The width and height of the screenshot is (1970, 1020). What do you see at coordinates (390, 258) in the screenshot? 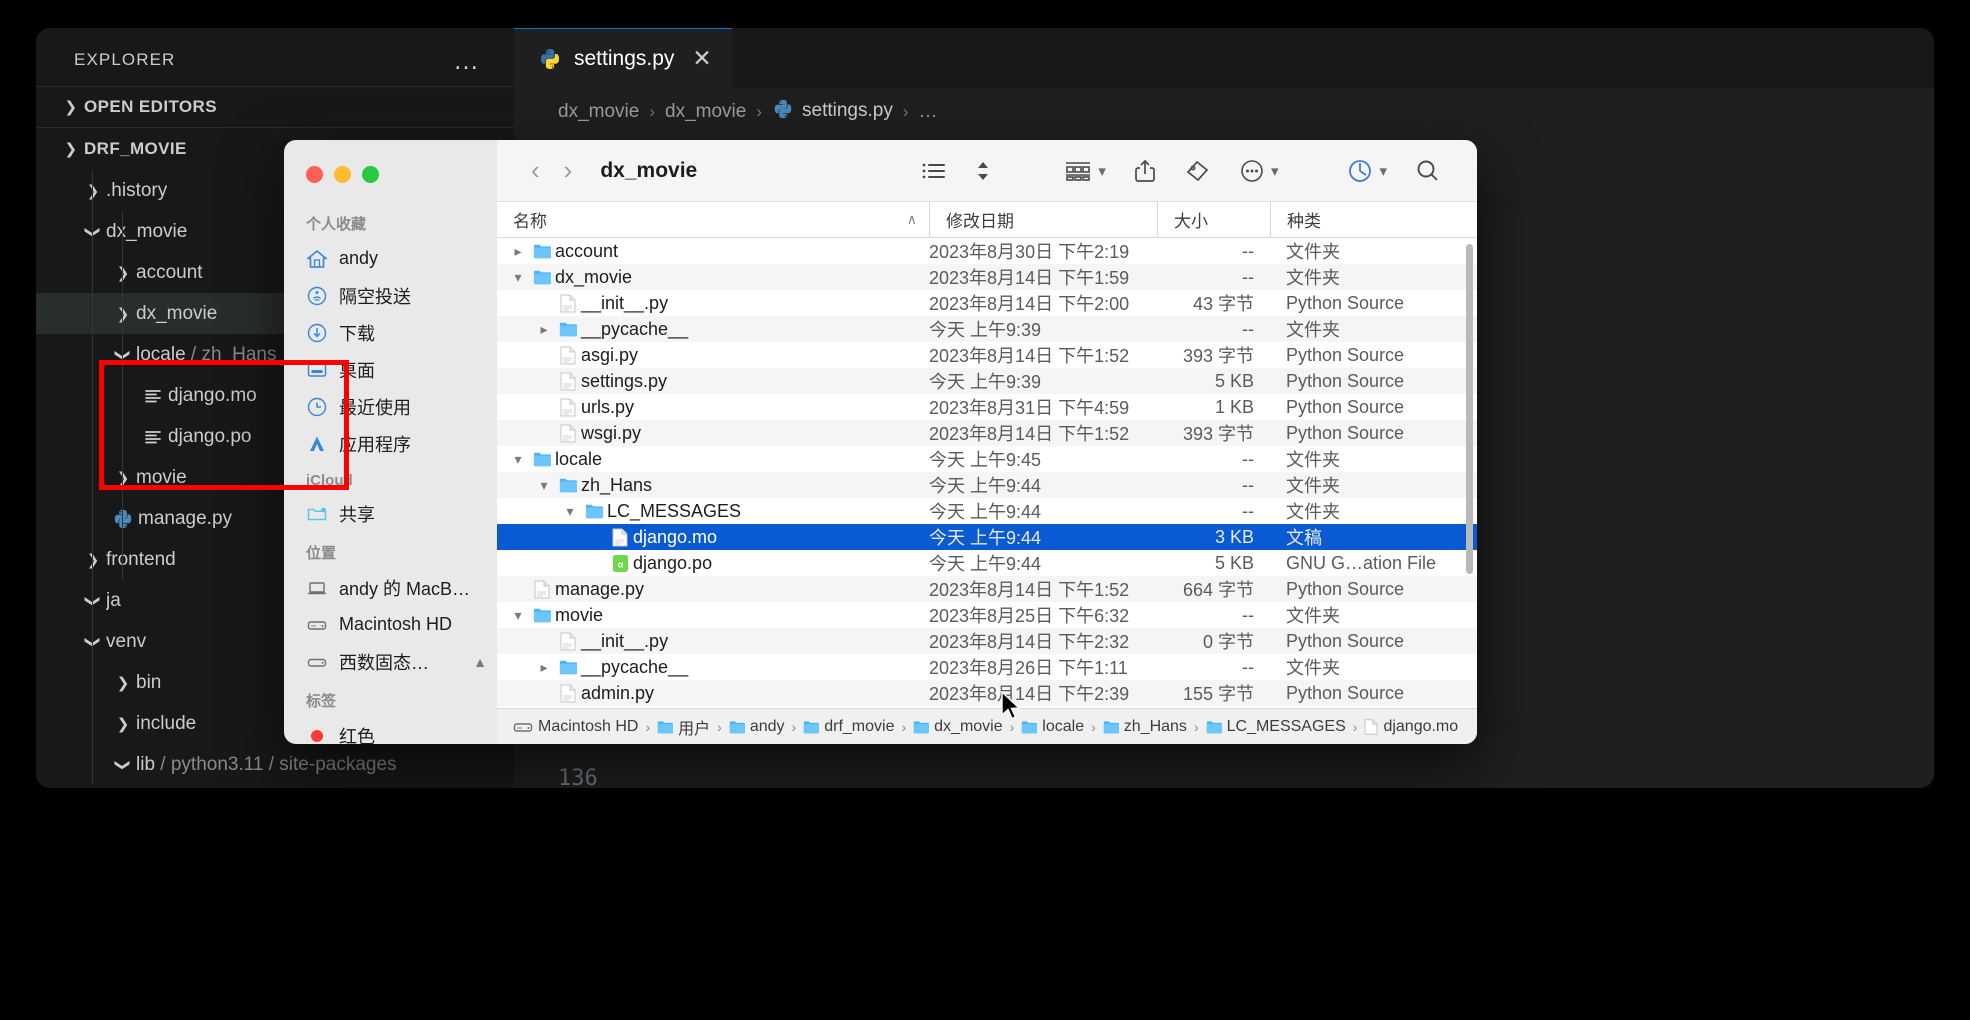
I see `sidebar-item-andy: andy` at bounding box center [390, 258].